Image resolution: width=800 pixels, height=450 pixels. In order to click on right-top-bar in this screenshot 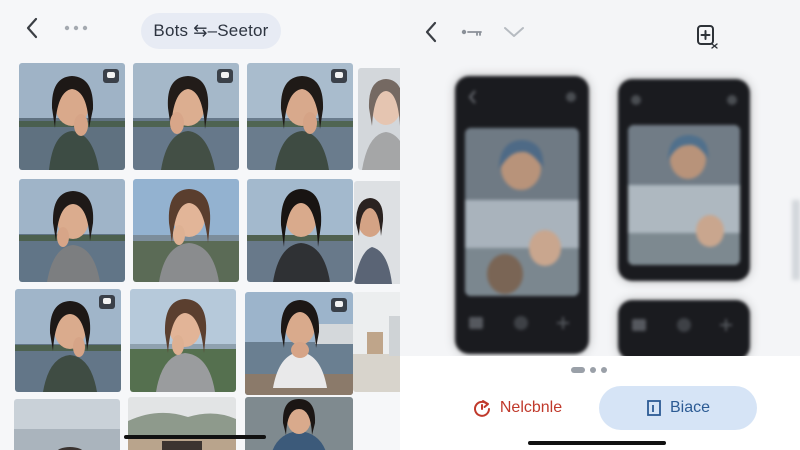, I will do `click(600, 31)`.